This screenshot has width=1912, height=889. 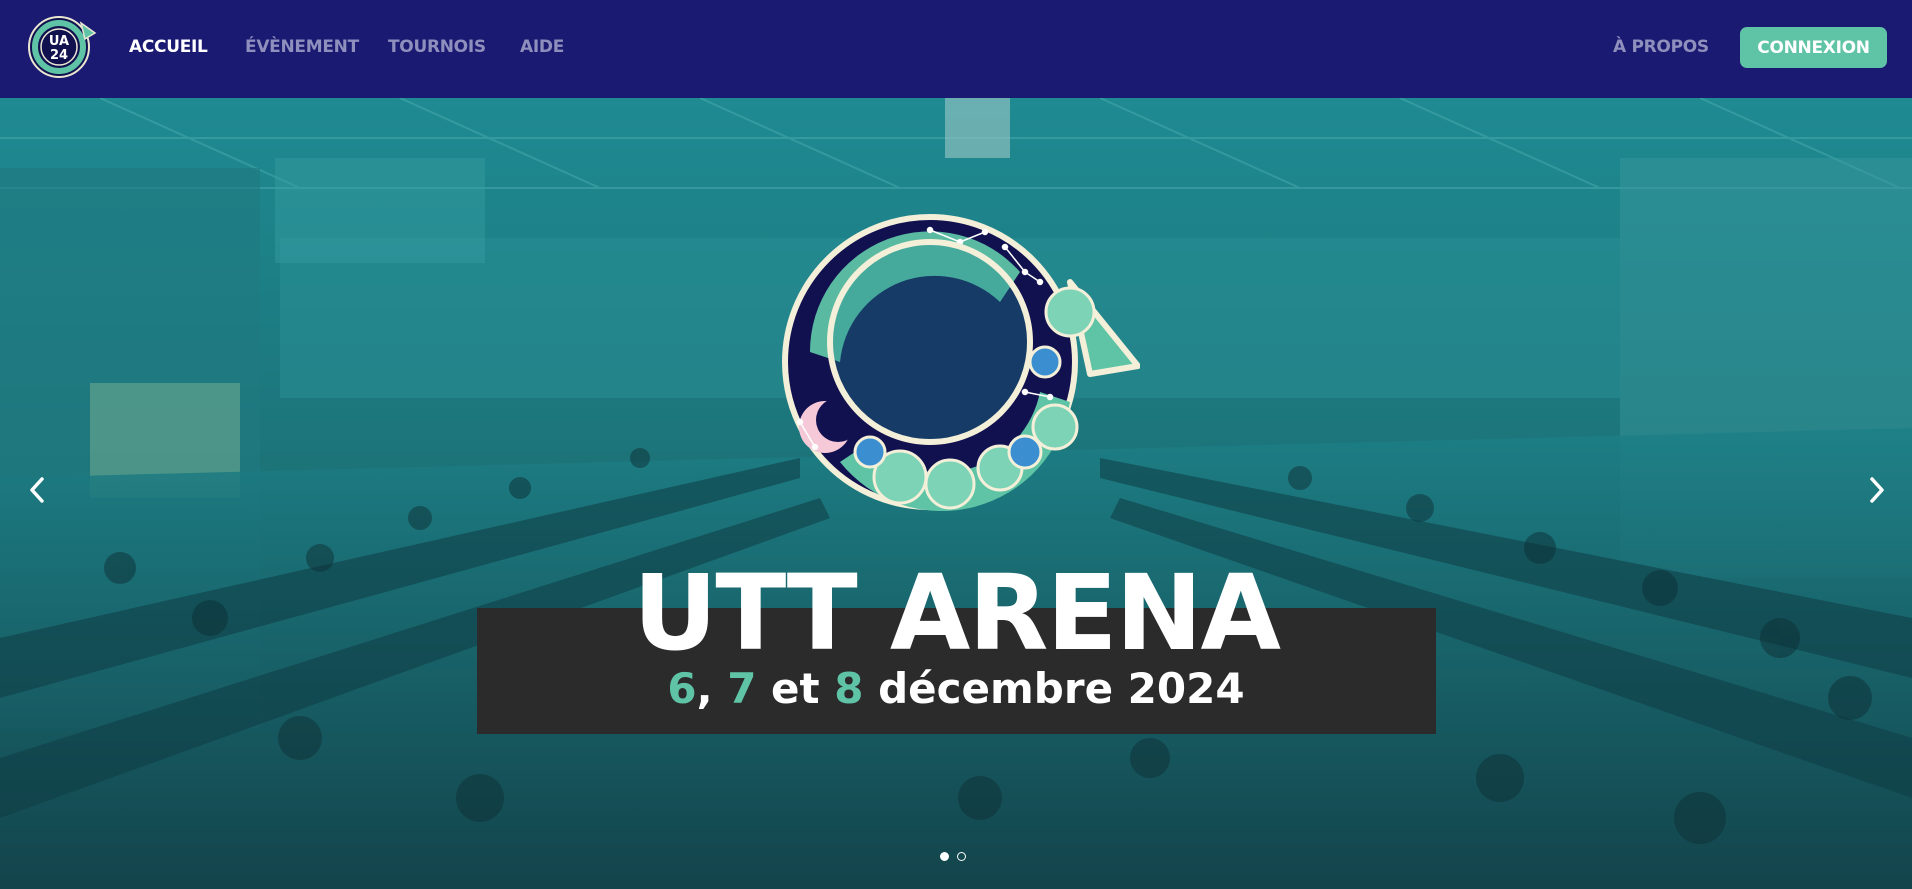 I want to click on ua24-logo-icon: UA 24, so click(x=61, y=46).